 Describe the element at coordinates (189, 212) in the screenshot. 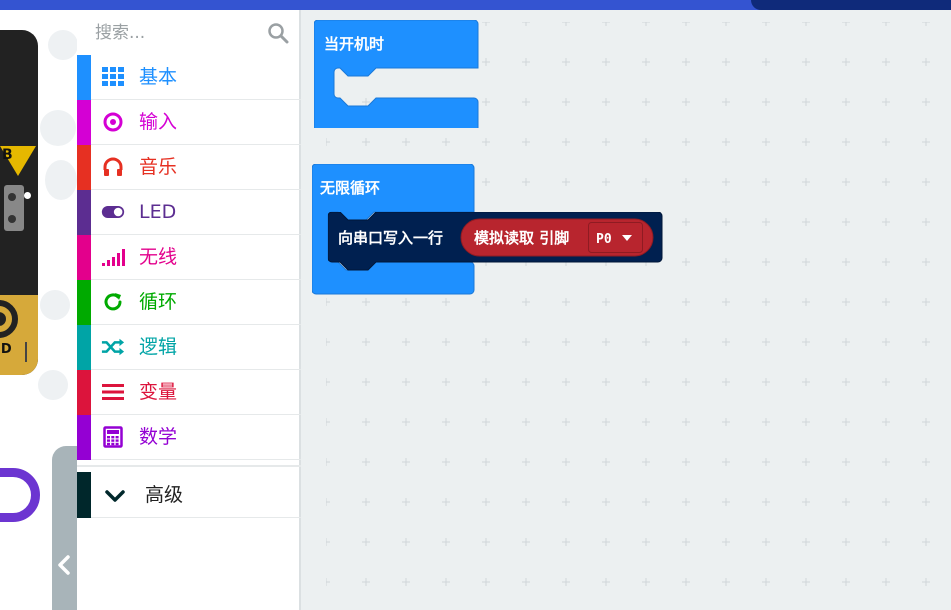

I see `category-item: LED` at that location.